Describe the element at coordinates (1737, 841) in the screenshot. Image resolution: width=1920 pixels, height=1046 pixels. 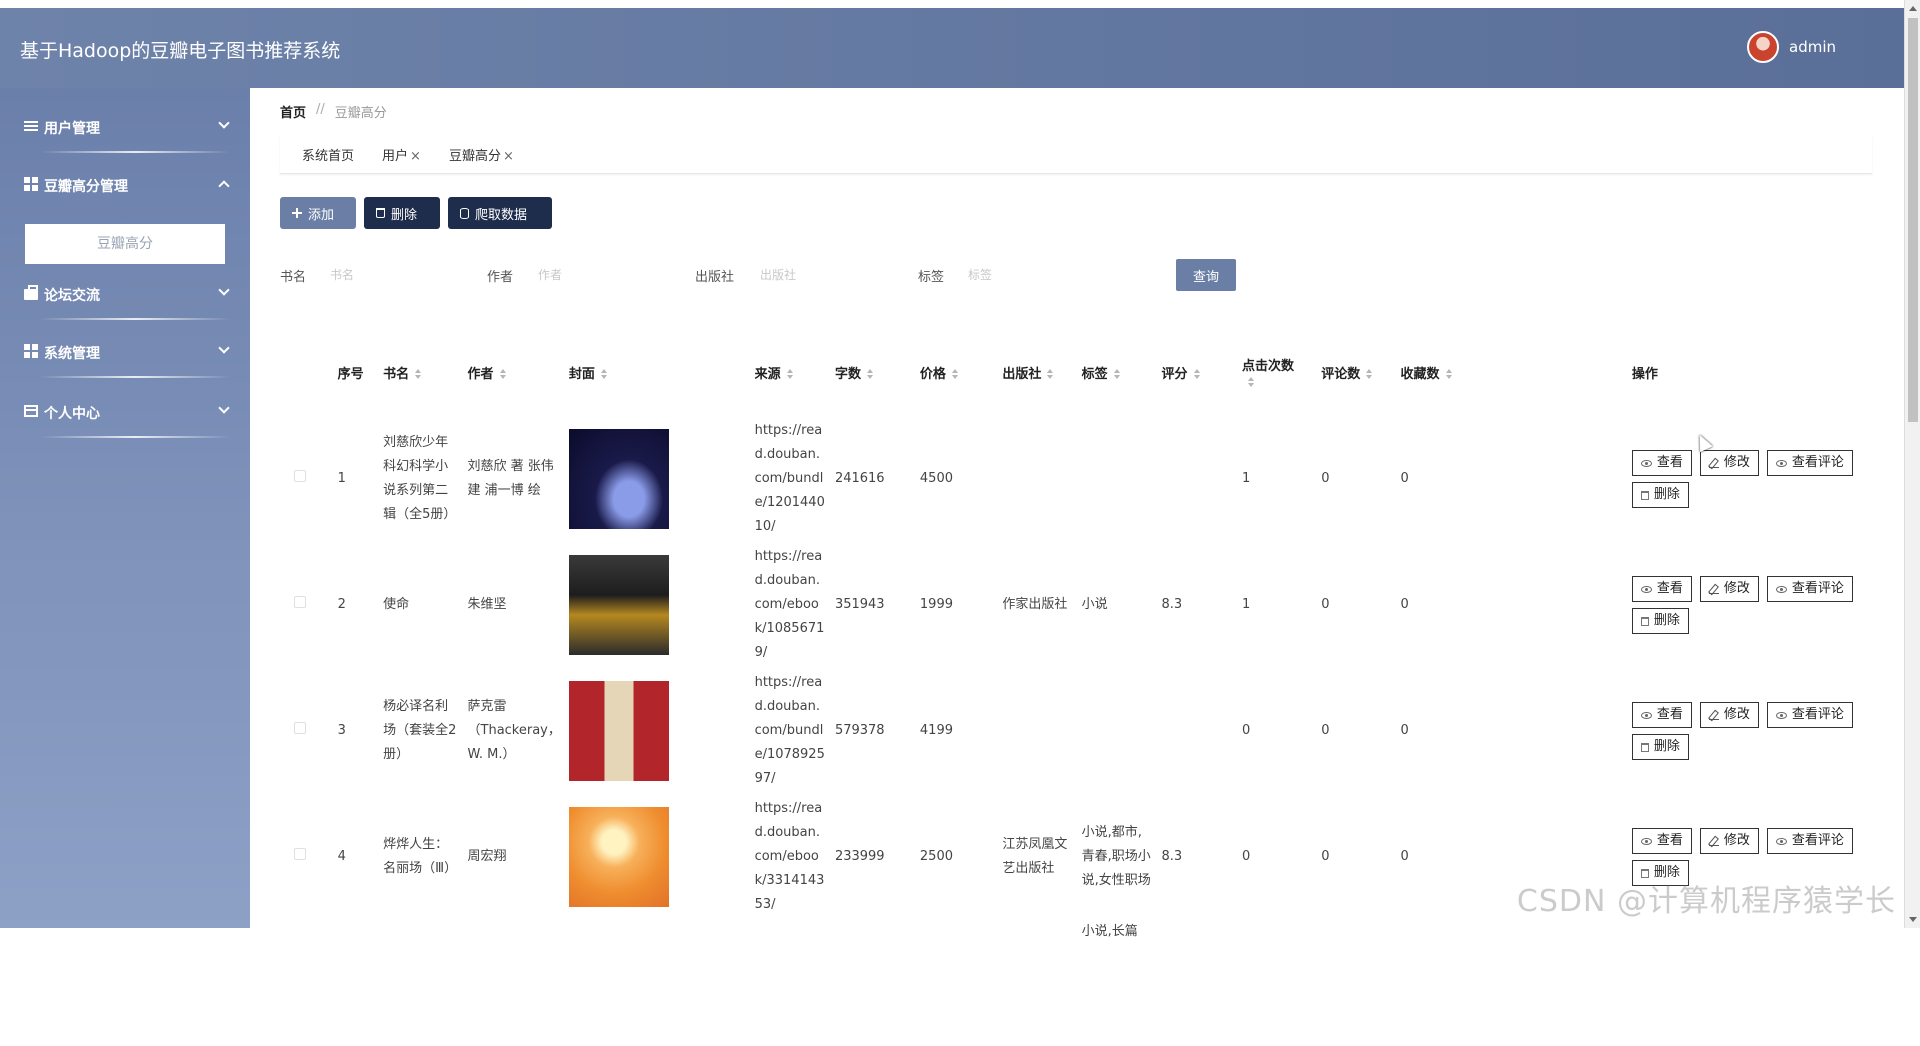
I see `edit-label: 修改` at that location.